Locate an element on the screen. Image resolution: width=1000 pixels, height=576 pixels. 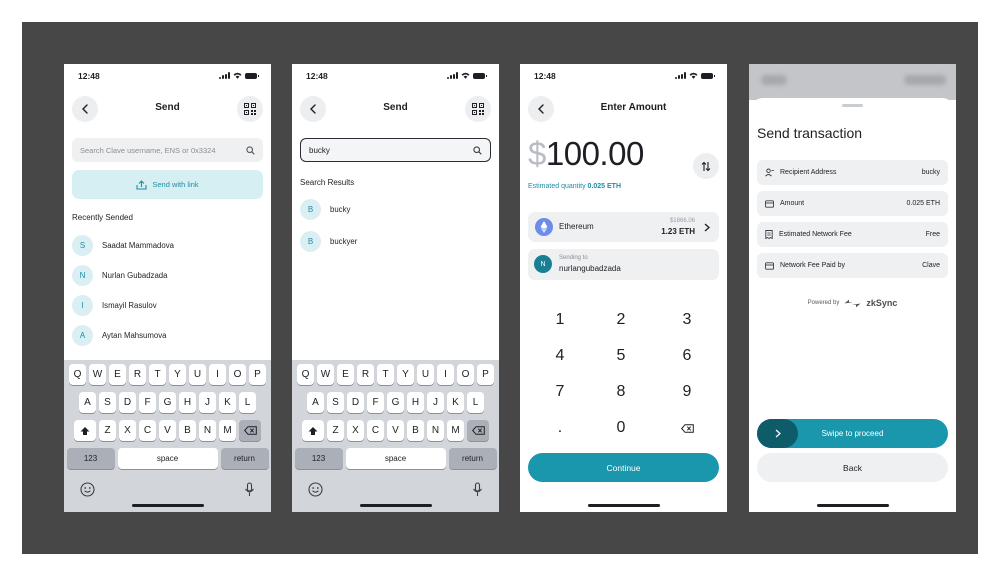
numpad-key: 6 is located at coordinates (687, 356).